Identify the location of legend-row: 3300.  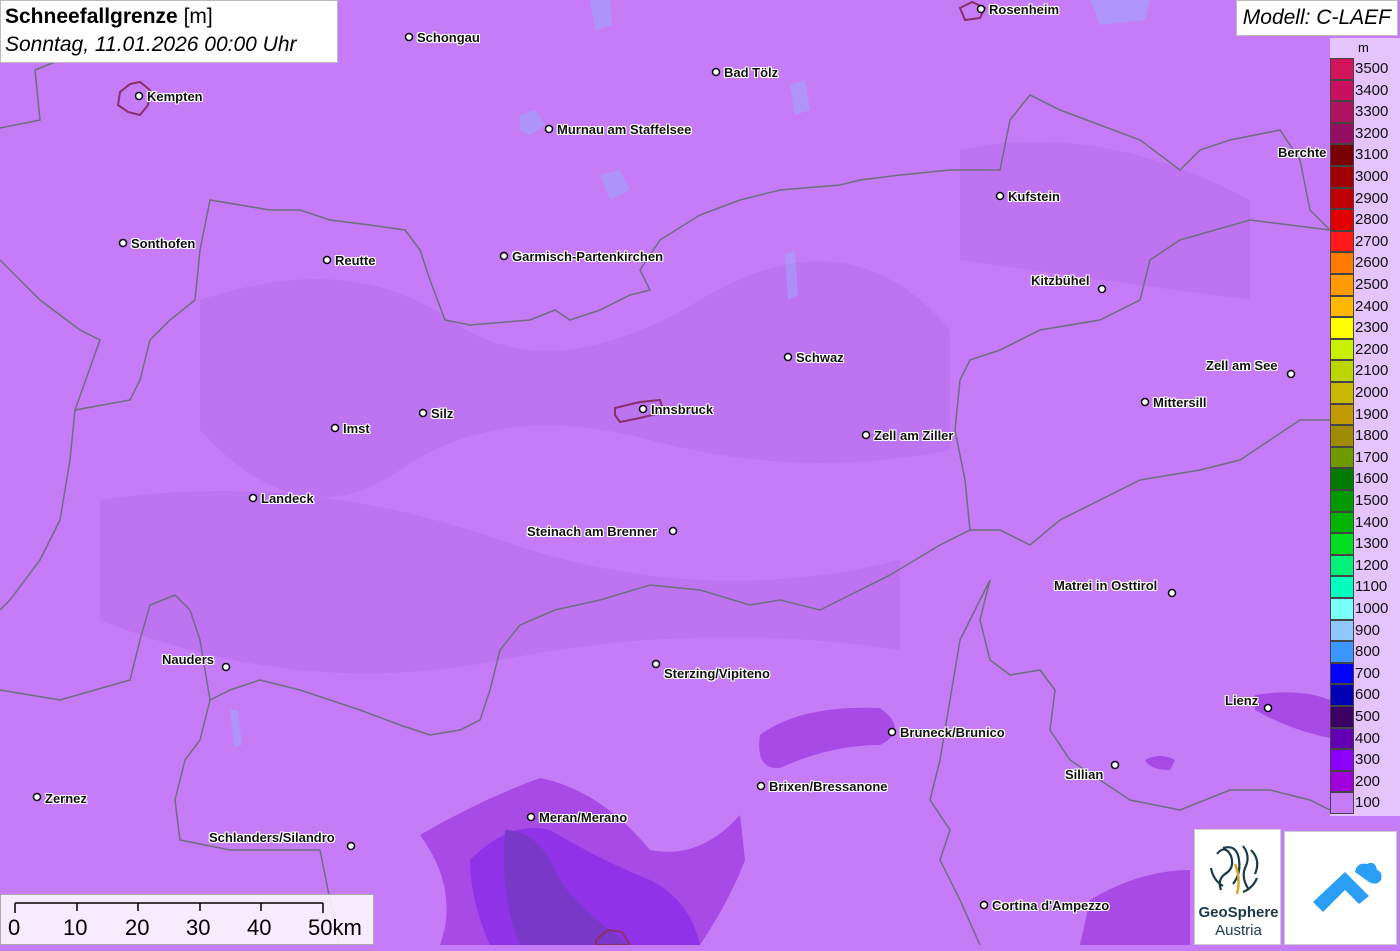
(1365, 112).